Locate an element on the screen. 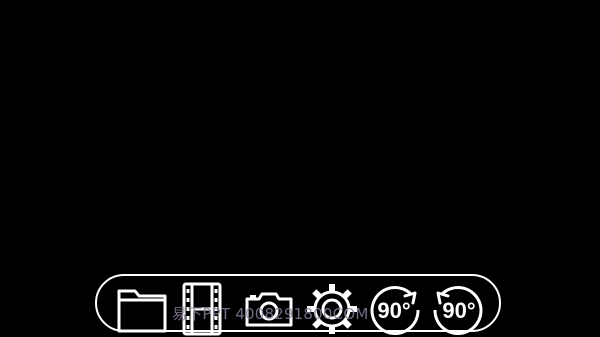 The image size is (600, 337). rotate-counterclockwise-label: 90° is located at coordinates (458, 310).